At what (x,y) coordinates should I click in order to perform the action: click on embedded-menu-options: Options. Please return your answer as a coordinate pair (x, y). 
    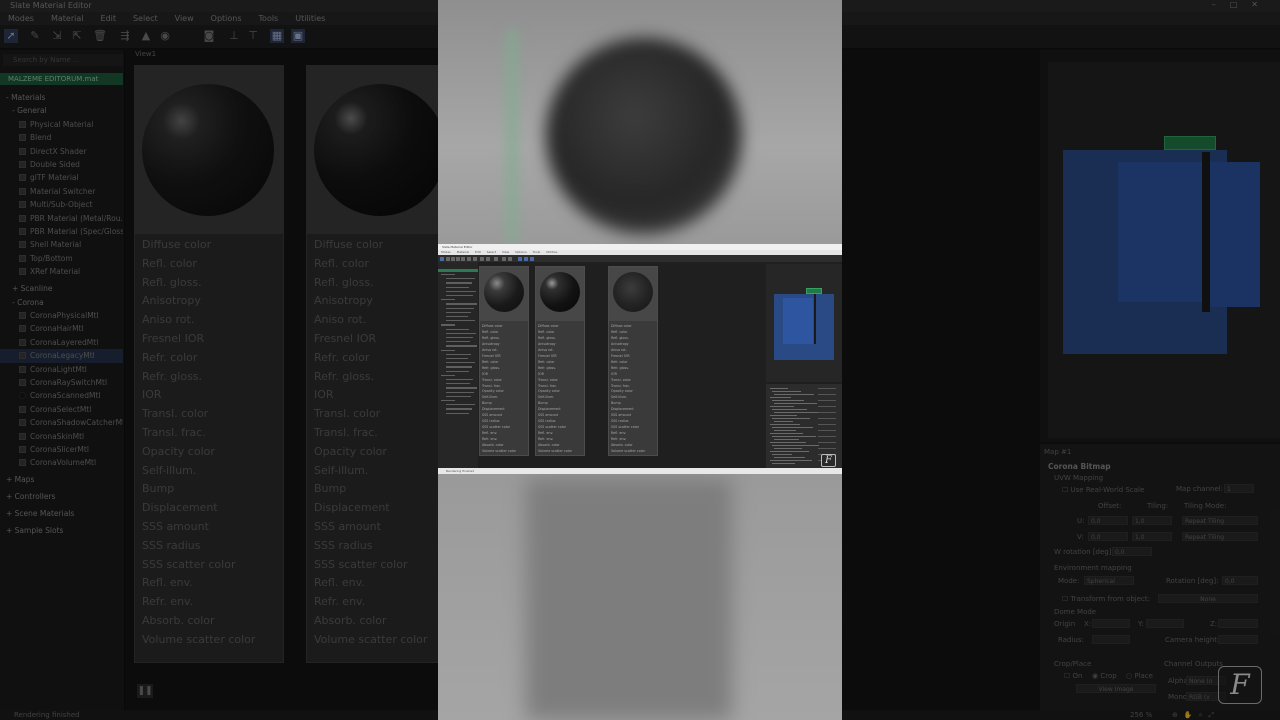
    Looking at the image, I should click on (521, 252).